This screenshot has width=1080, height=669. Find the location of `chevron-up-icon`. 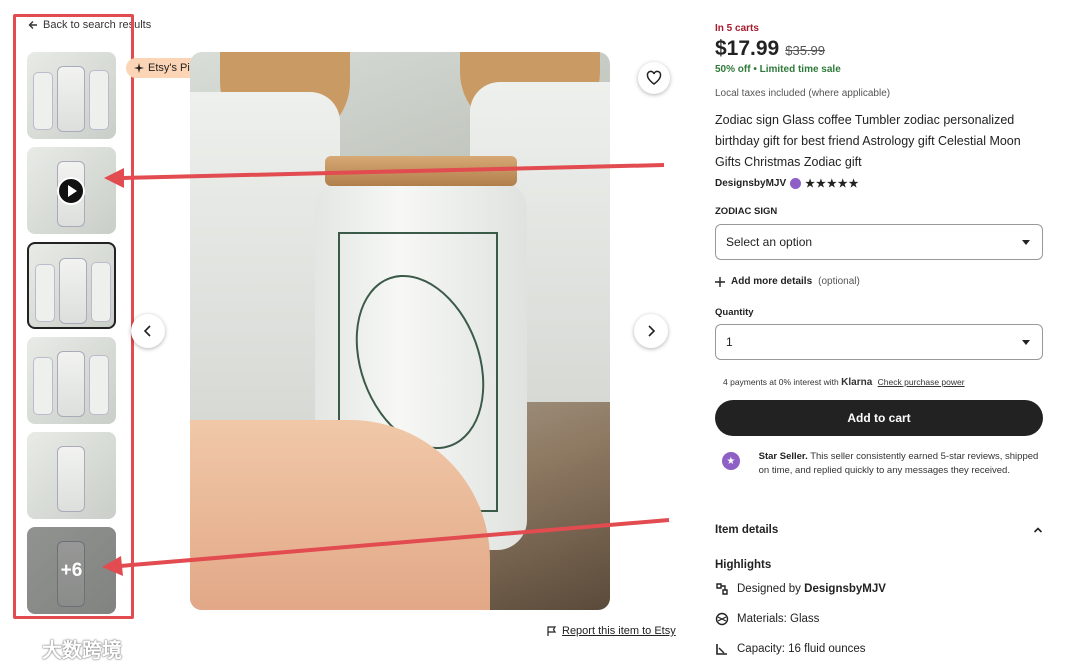

chevron-up-icon is located at coordinates (1038, 530).